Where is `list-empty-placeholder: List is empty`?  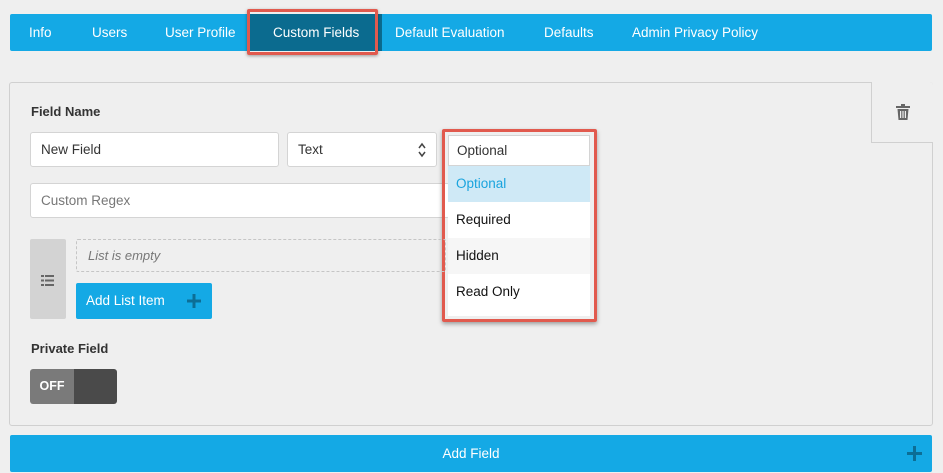 list-empty-placeholder: List is empty is located at coordinates (261, 255).